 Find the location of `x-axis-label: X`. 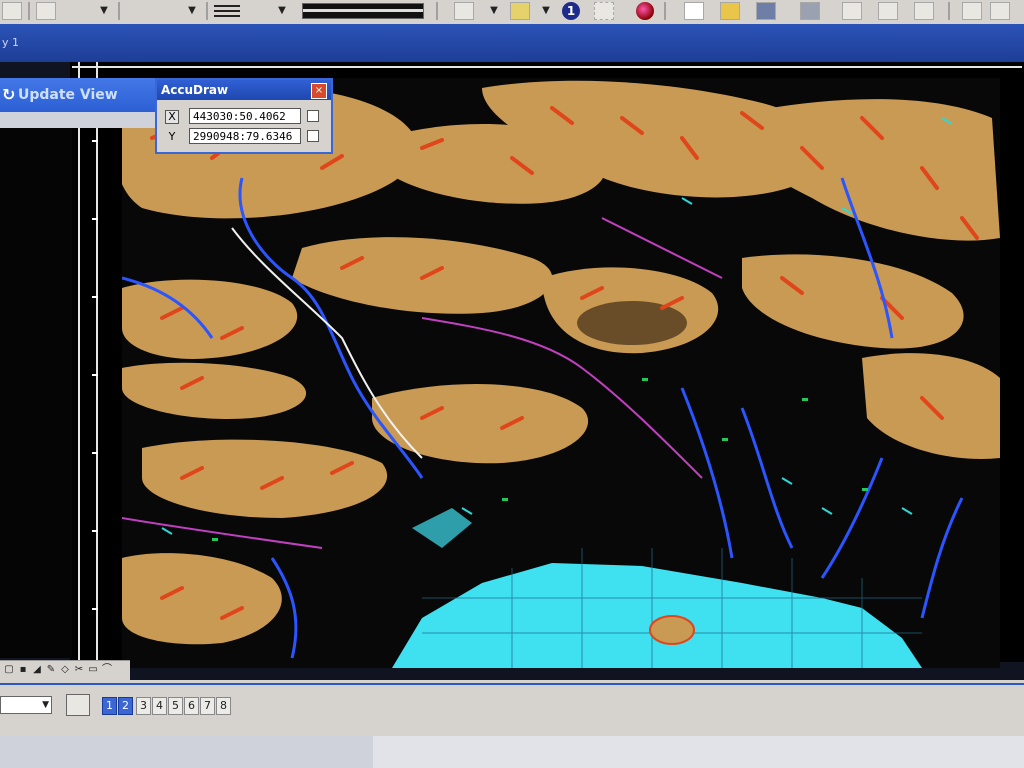

x-axis-label: X is located at coordinates (172, 117).